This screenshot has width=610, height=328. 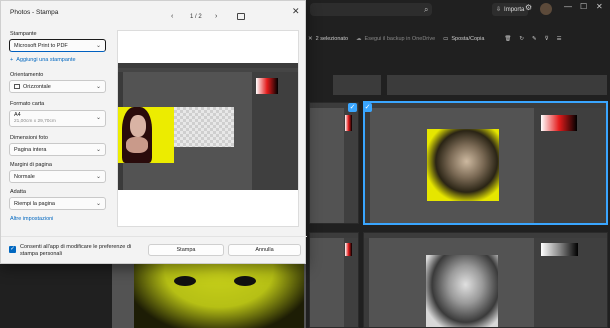 I want to click on cancel-button: Annulla, so click(x=264, y=250).